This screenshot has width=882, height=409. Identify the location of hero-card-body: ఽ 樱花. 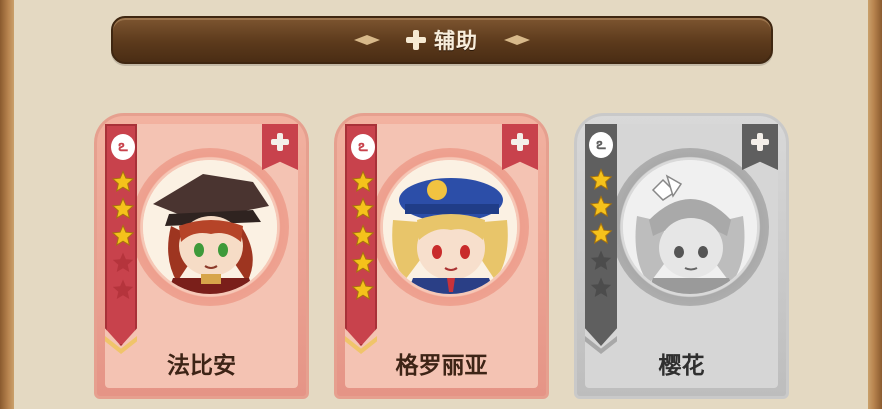
(681, 256).